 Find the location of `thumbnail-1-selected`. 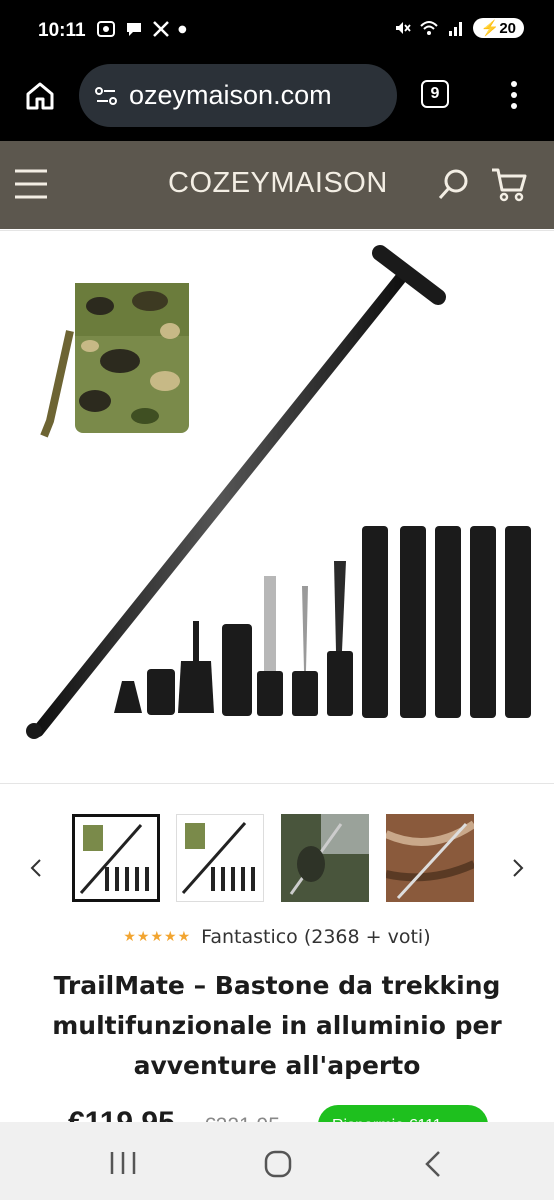

thumbnail-1-selected is located at coordinates (116, 858).